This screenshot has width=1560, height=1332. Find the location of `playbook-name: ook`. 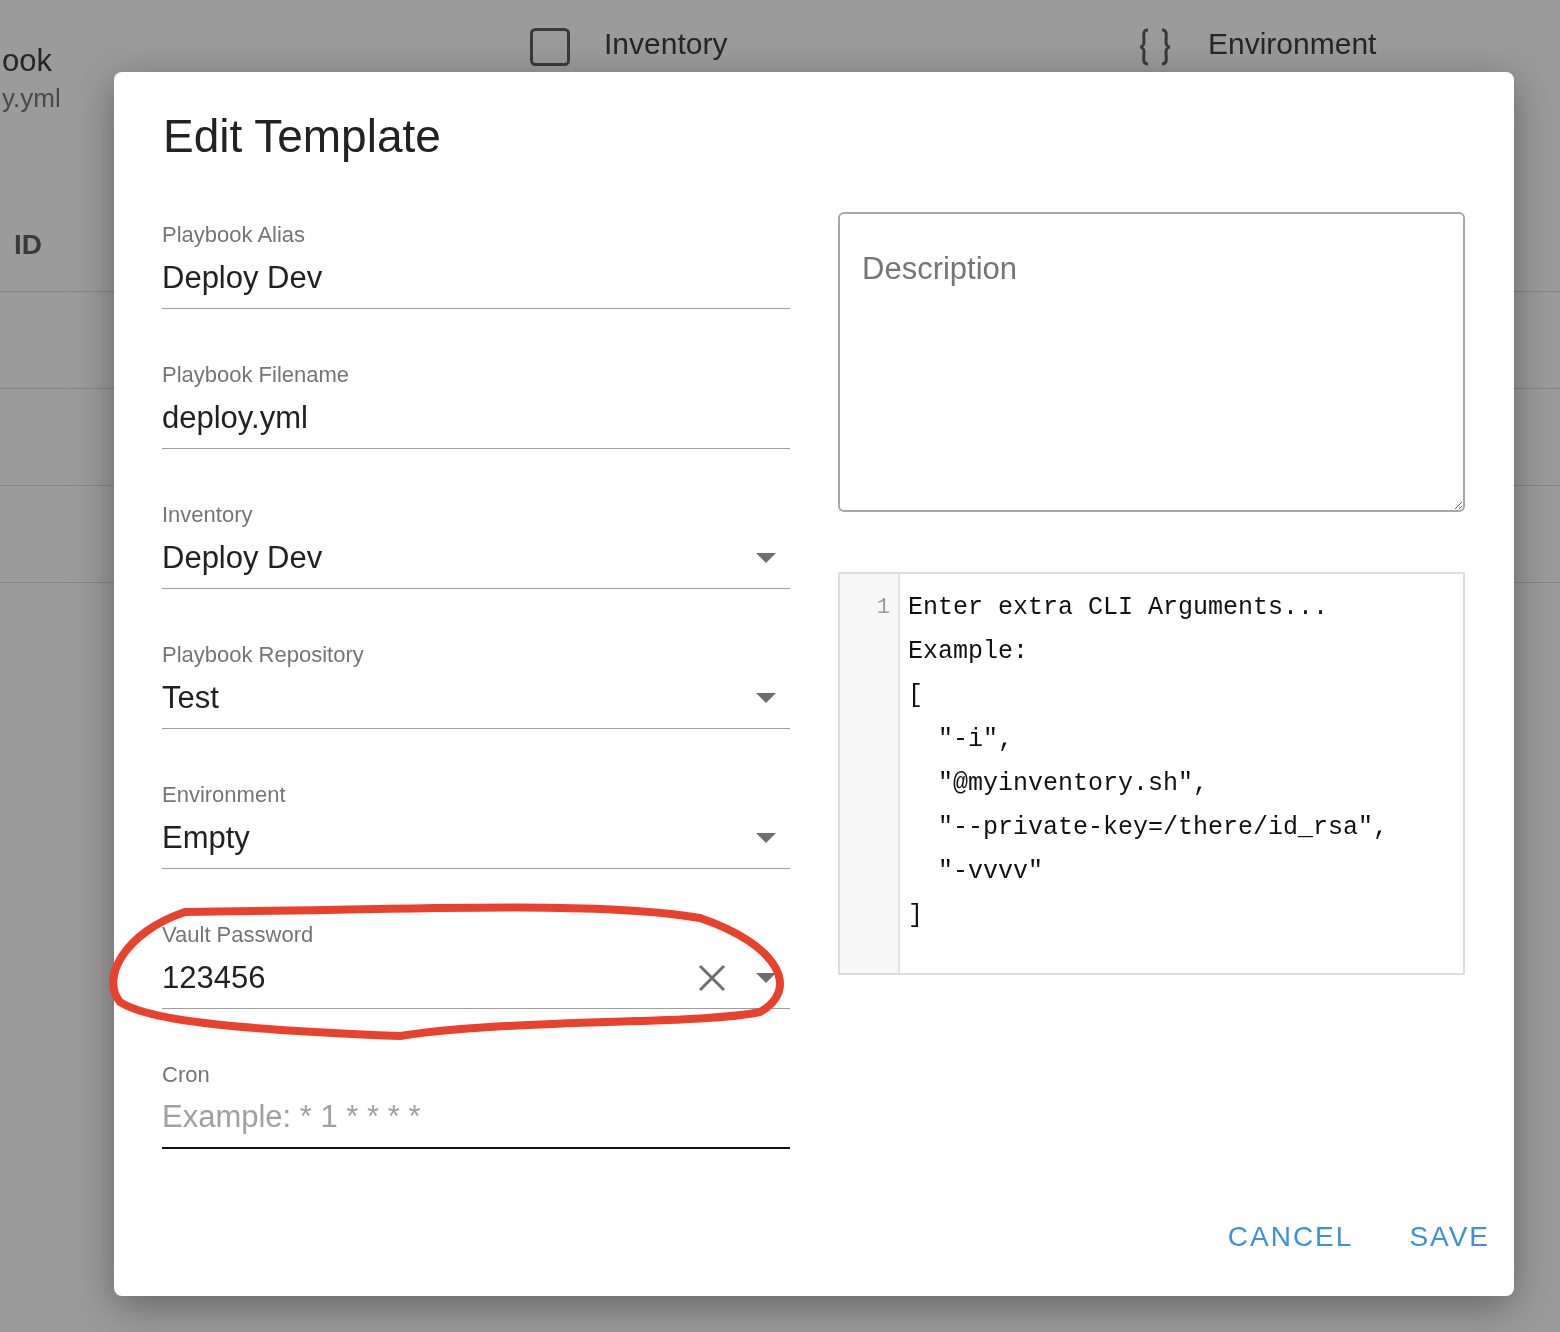

playbook-name: ook is located at coordinates (27, 61).